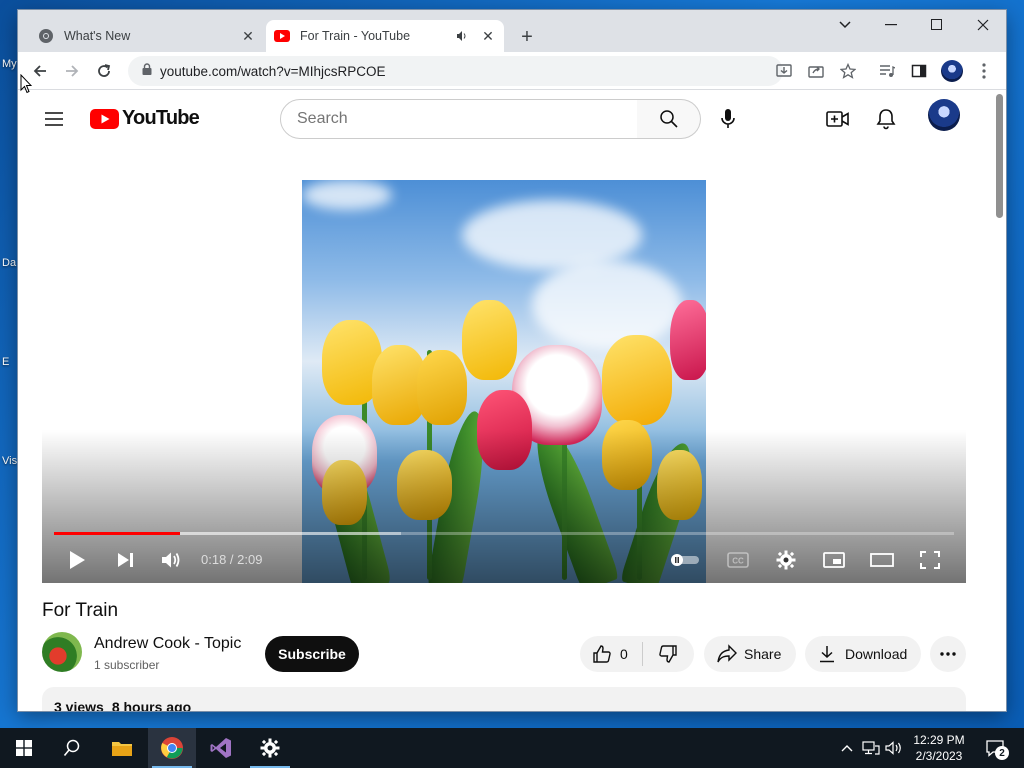 The height and width of the screenshot is (768, 1024). I want to click on closed-captions-icon: CC, so click(738, 560).